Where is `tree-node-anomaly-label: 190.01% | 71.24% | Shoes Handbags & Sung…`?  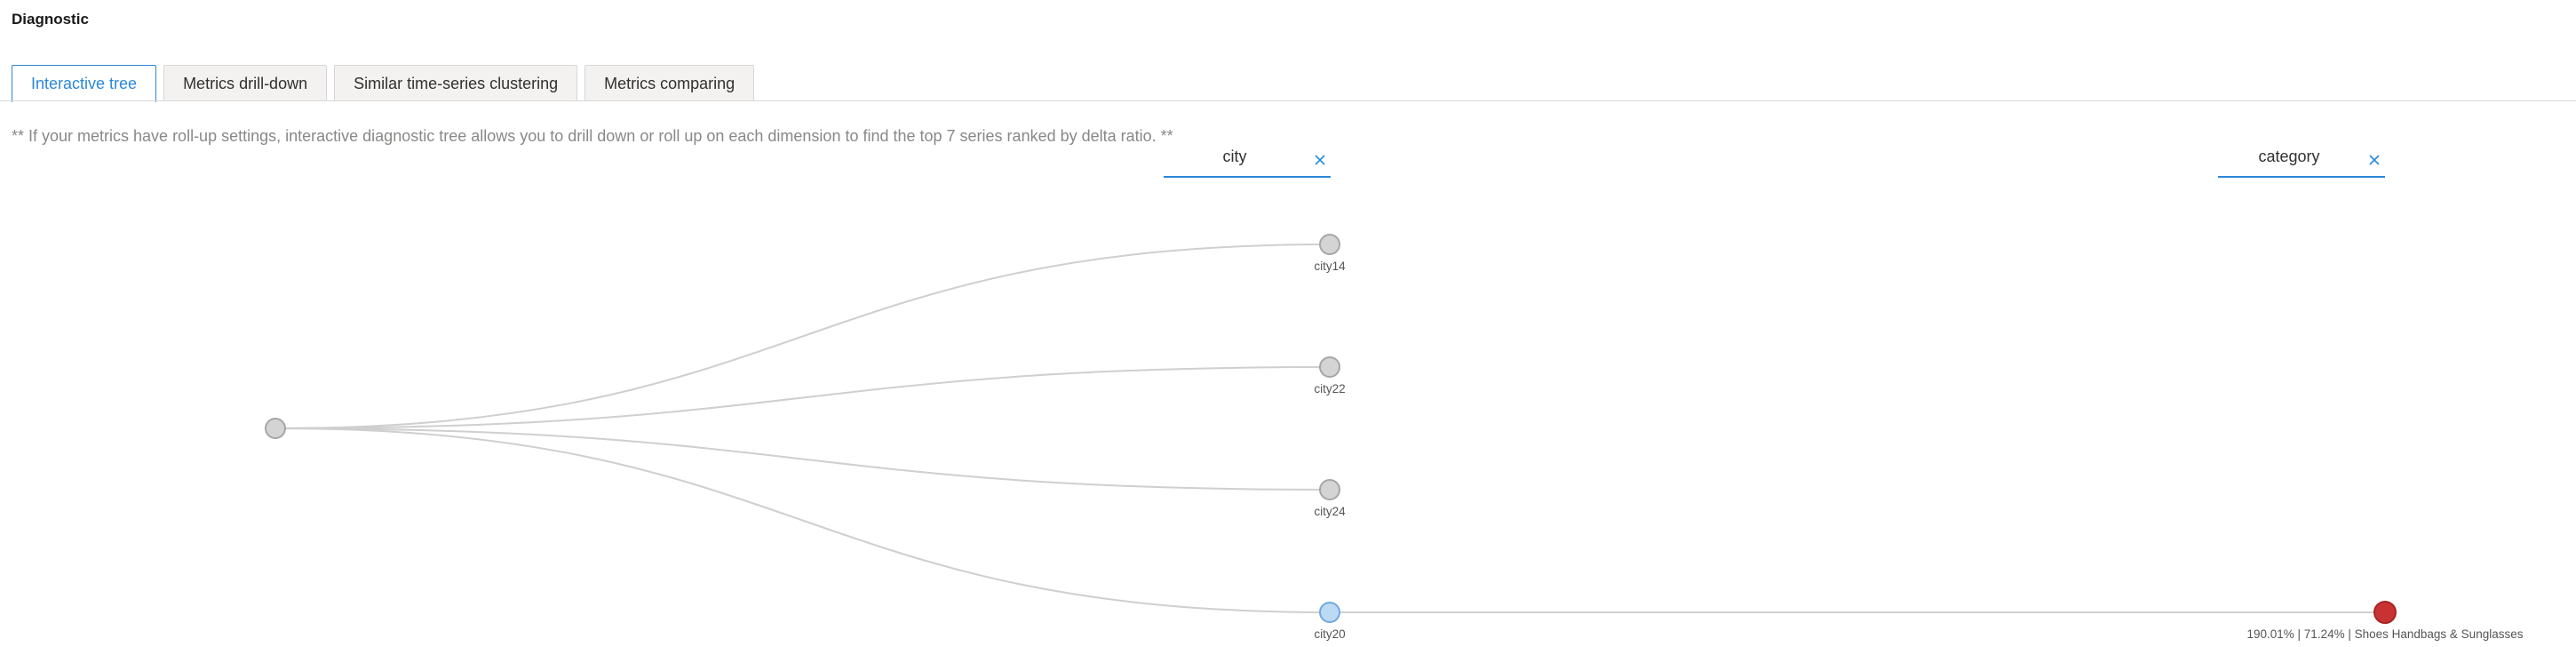 tree-node-anomaly-label: 190.01% | 71.24% | Shoes Handbags & Sung… is located at coordinates (2385, 634).